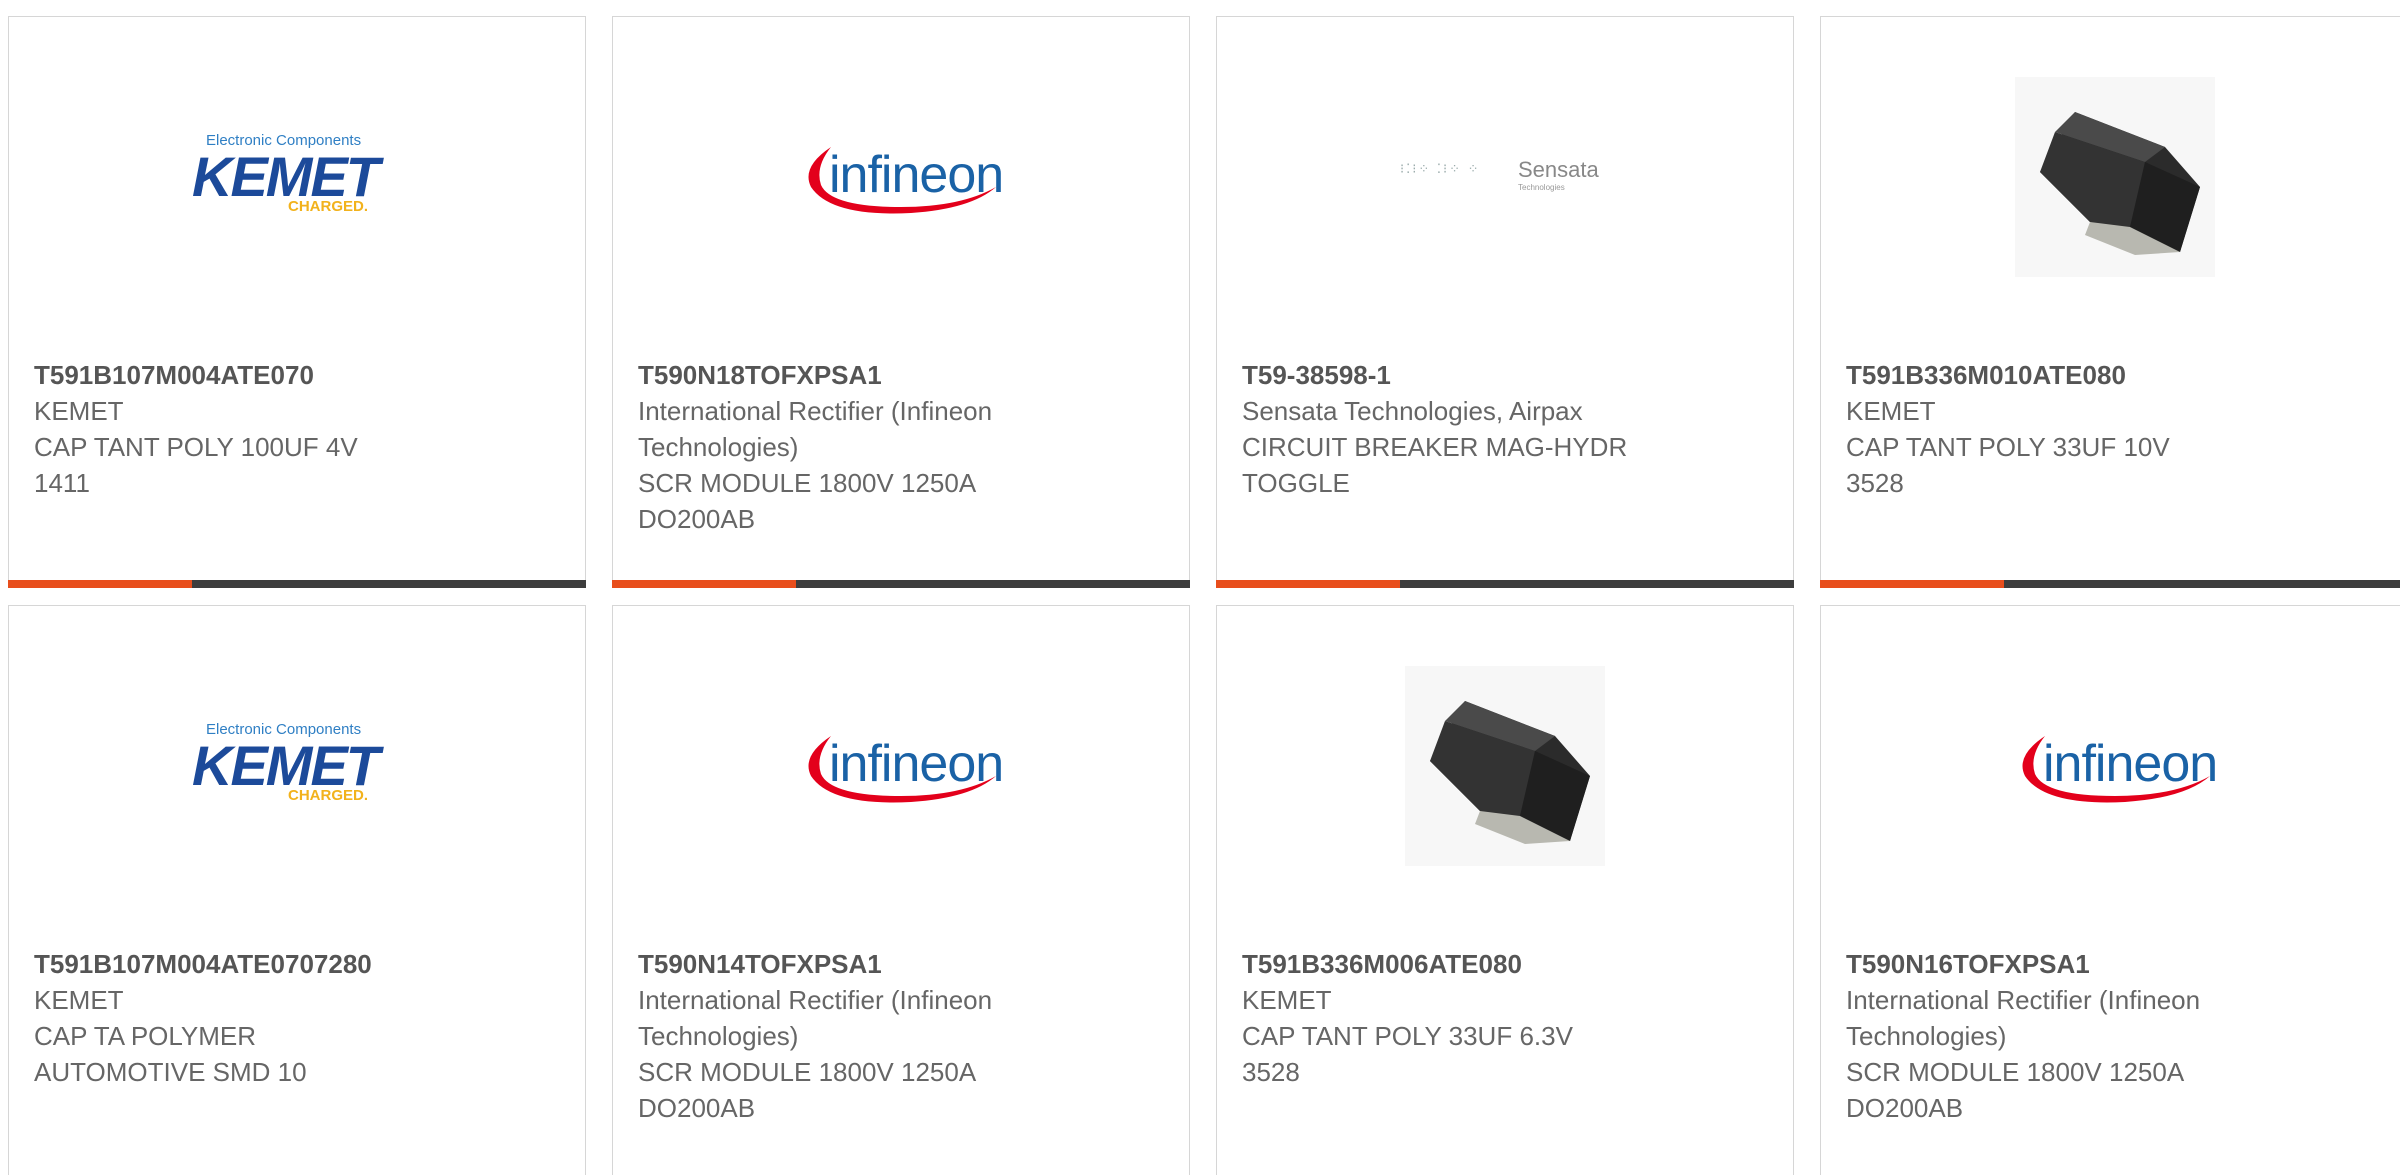 The image size is (2400, 1175). I want to click on part-number: T590N18TOFXPSA1, so click(883, 375).